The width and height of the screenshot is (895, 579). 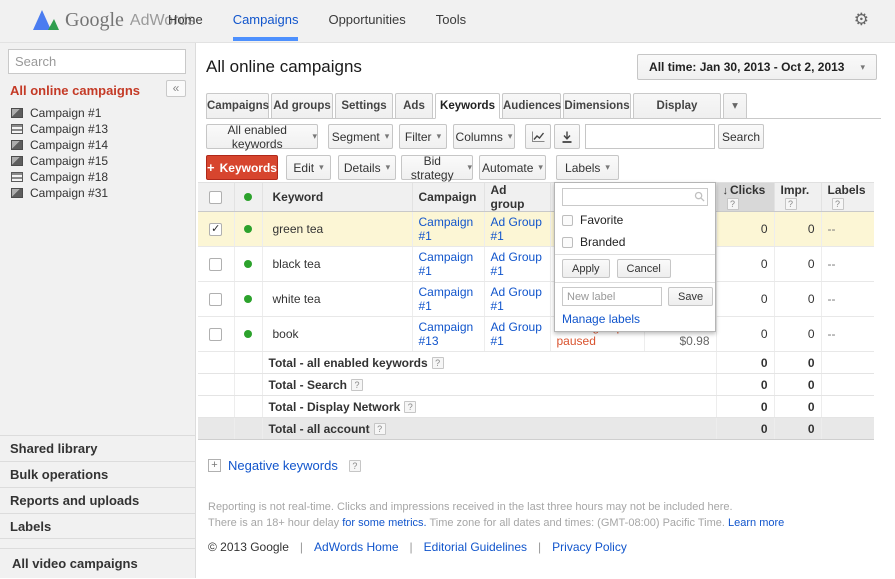 I want to click on edit-button: Edit ▾, so click(x=308, y=167).